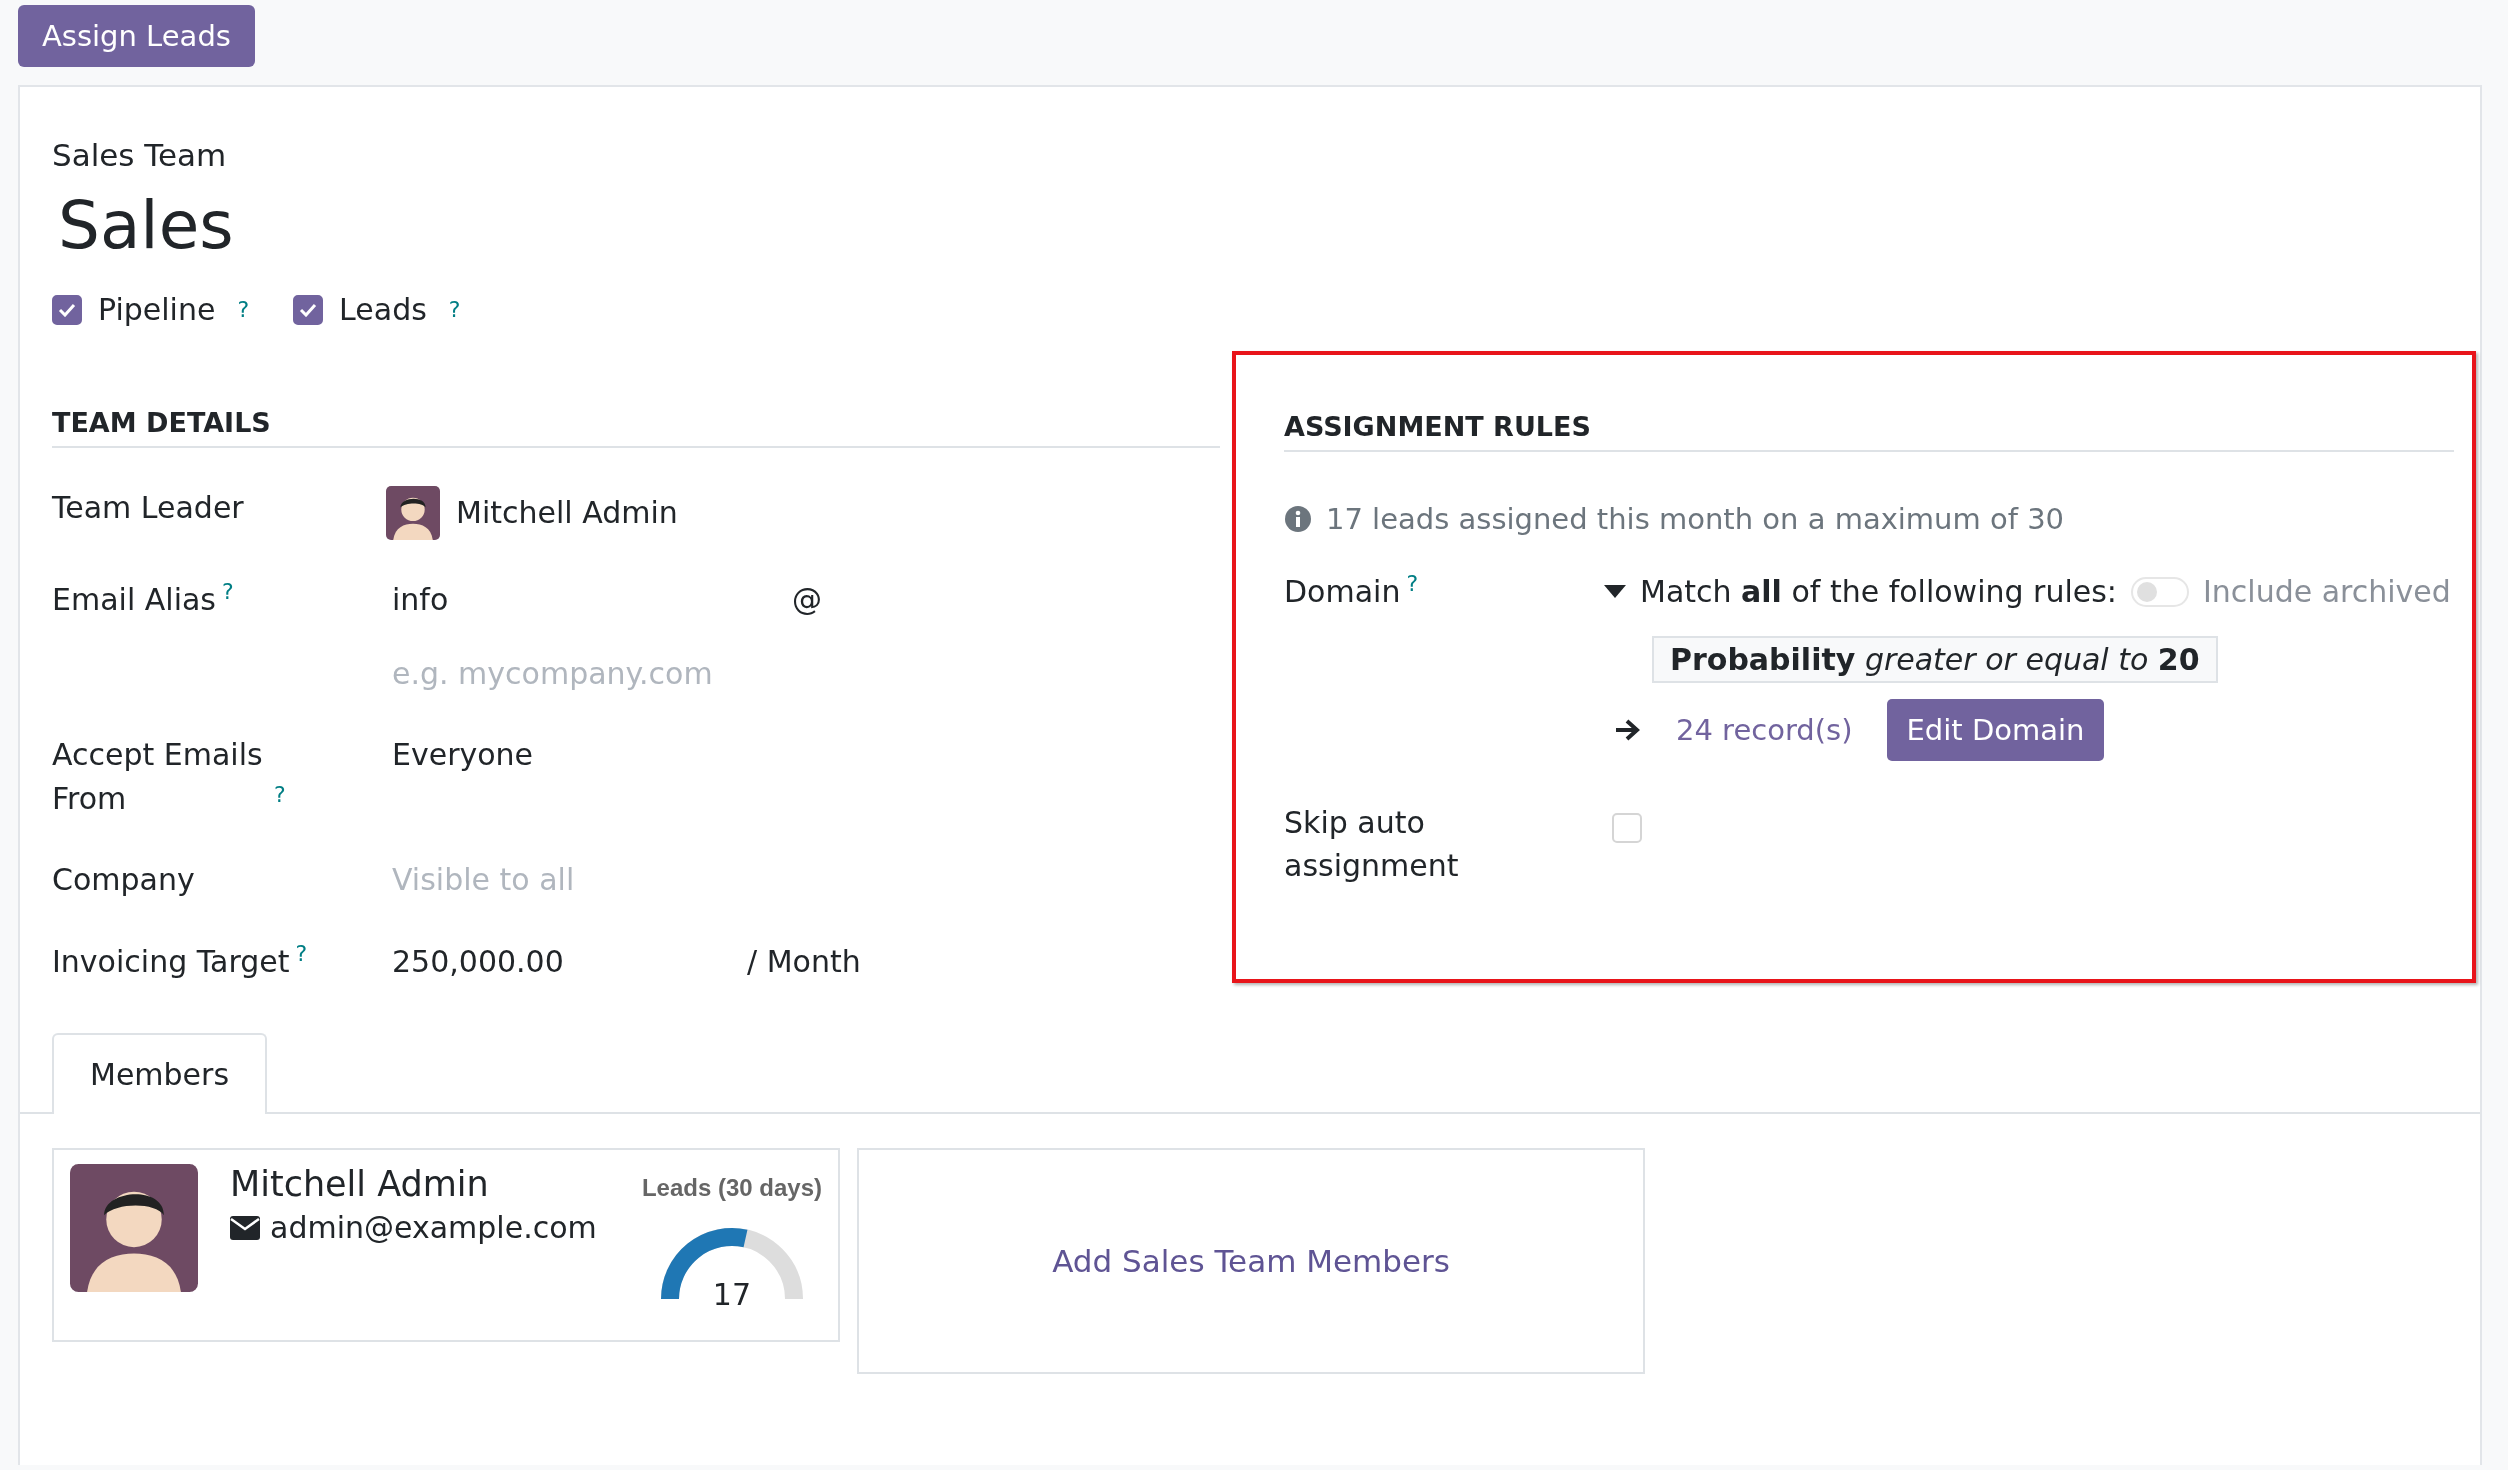 The width and height of the screenshot is (2508, 1470). What do you see at coordinates (139, 155) in the screenshot?
I see `form-caption: Sales Team` at bounding box center [139, 155].